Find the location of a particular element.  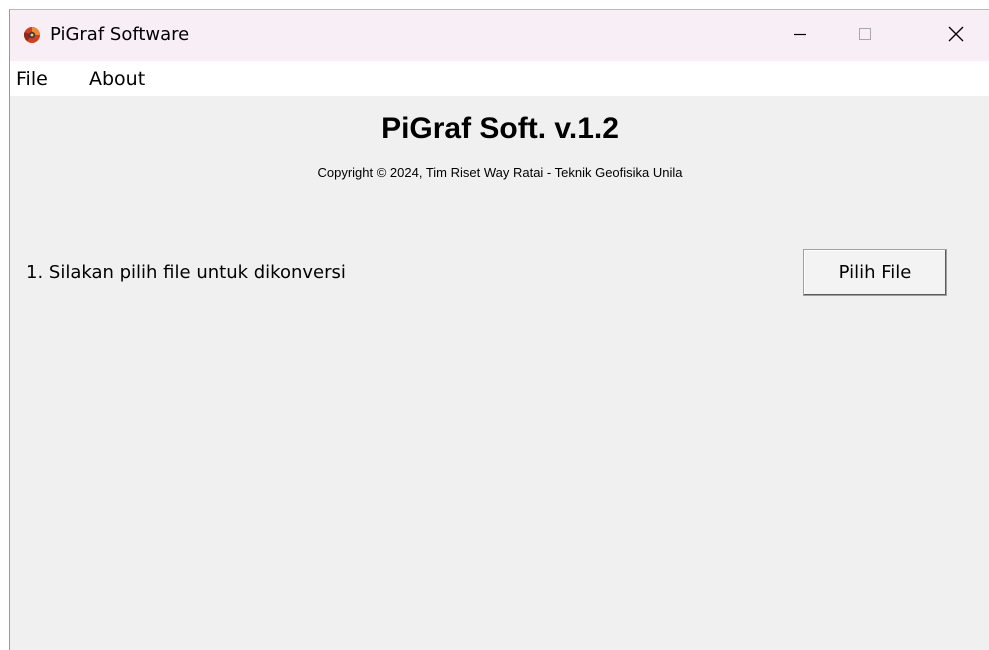

menu-about: About is located at coordinates (117, 79).